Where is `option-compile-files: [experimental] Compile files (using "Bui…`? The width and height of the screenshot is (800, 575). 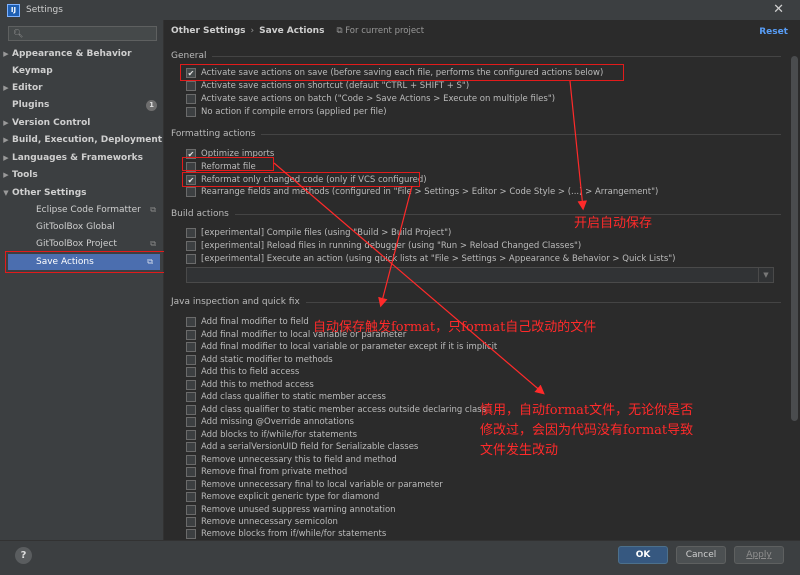
option-compile-files: [experimental] Compile files (using "Bui… is located at coordinates (318, 233).